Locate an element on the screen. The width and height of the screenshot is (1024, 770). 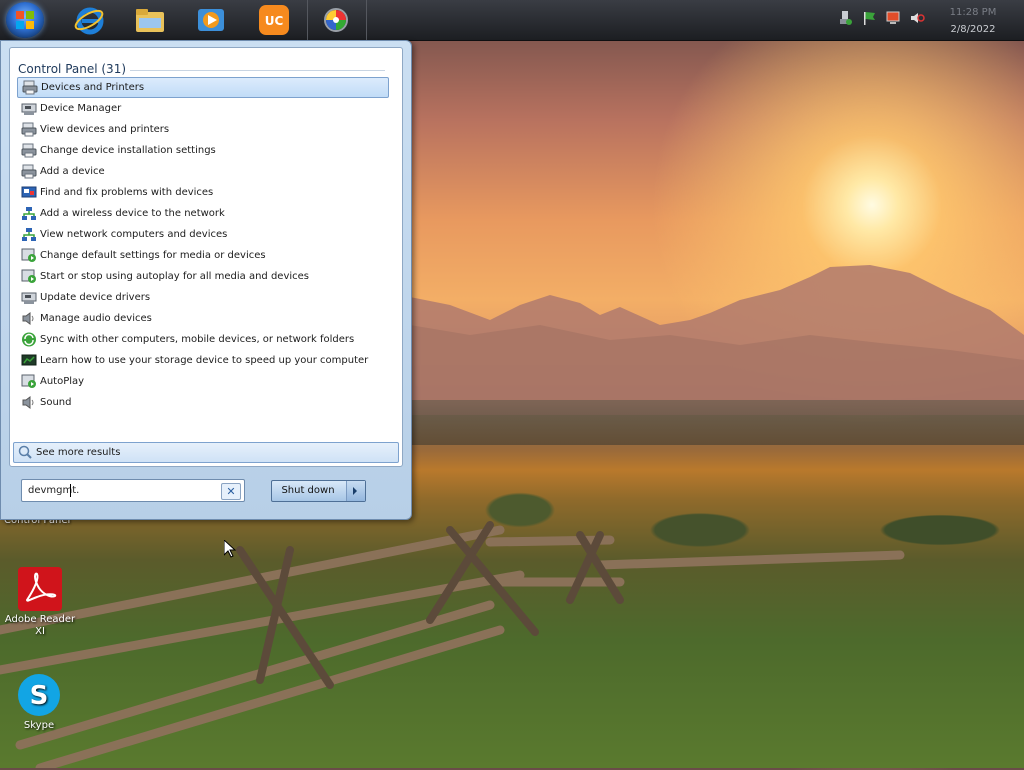
search-result-item: Add a device is located at coordinates (203, 171).